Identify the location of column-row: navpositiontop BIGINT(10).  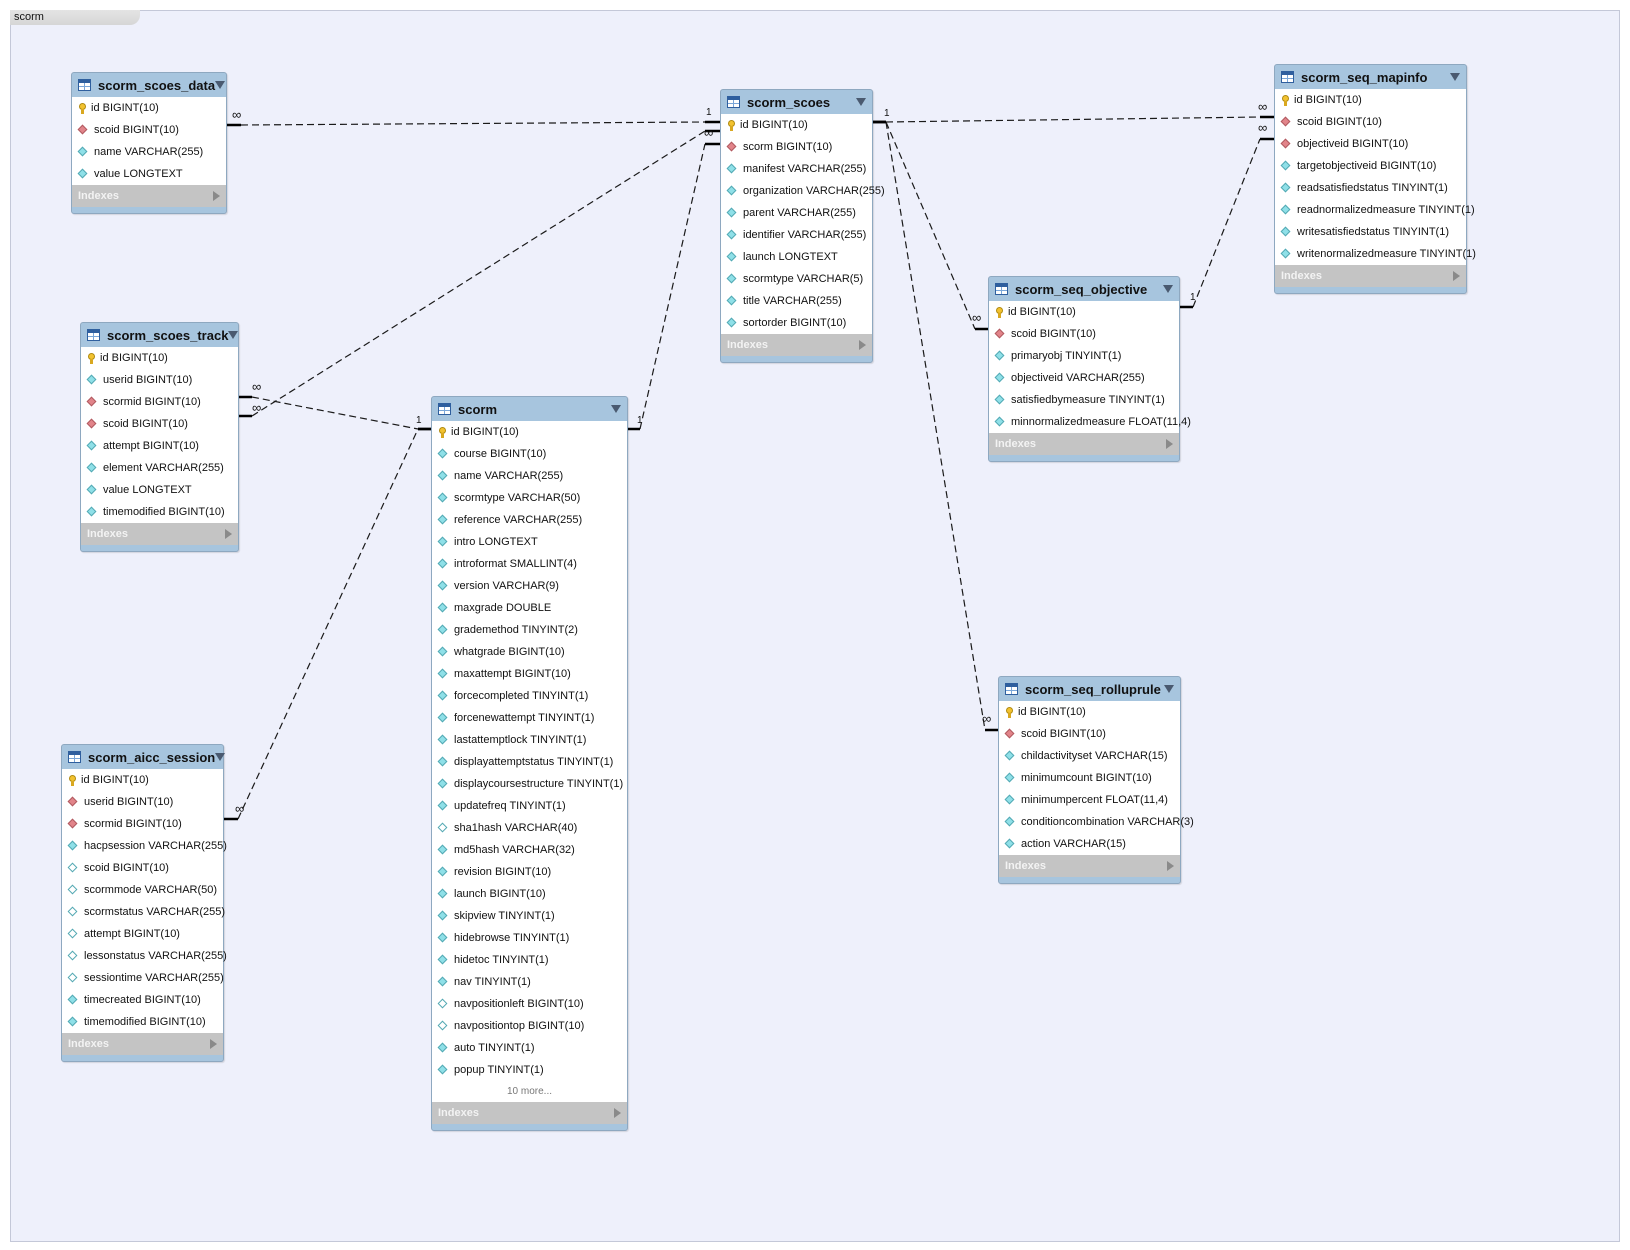
(529, 1026).